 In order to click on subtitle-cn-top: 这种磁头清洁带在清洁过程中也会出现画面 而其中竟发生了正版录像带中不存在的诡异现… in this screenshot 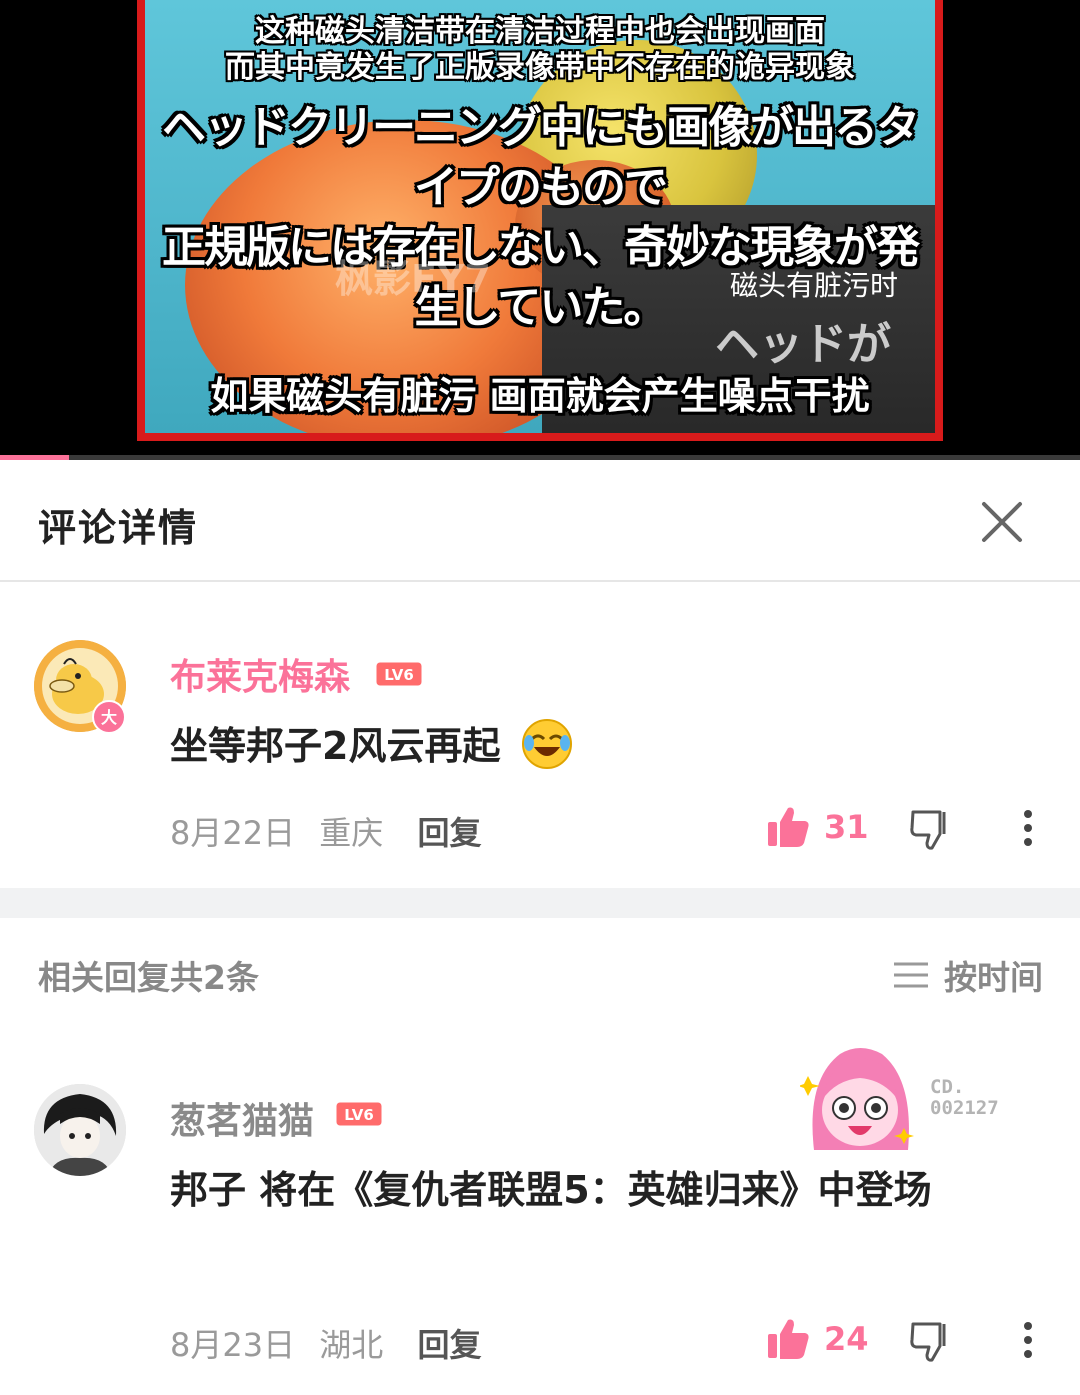, I will do `click(540, 50)`.